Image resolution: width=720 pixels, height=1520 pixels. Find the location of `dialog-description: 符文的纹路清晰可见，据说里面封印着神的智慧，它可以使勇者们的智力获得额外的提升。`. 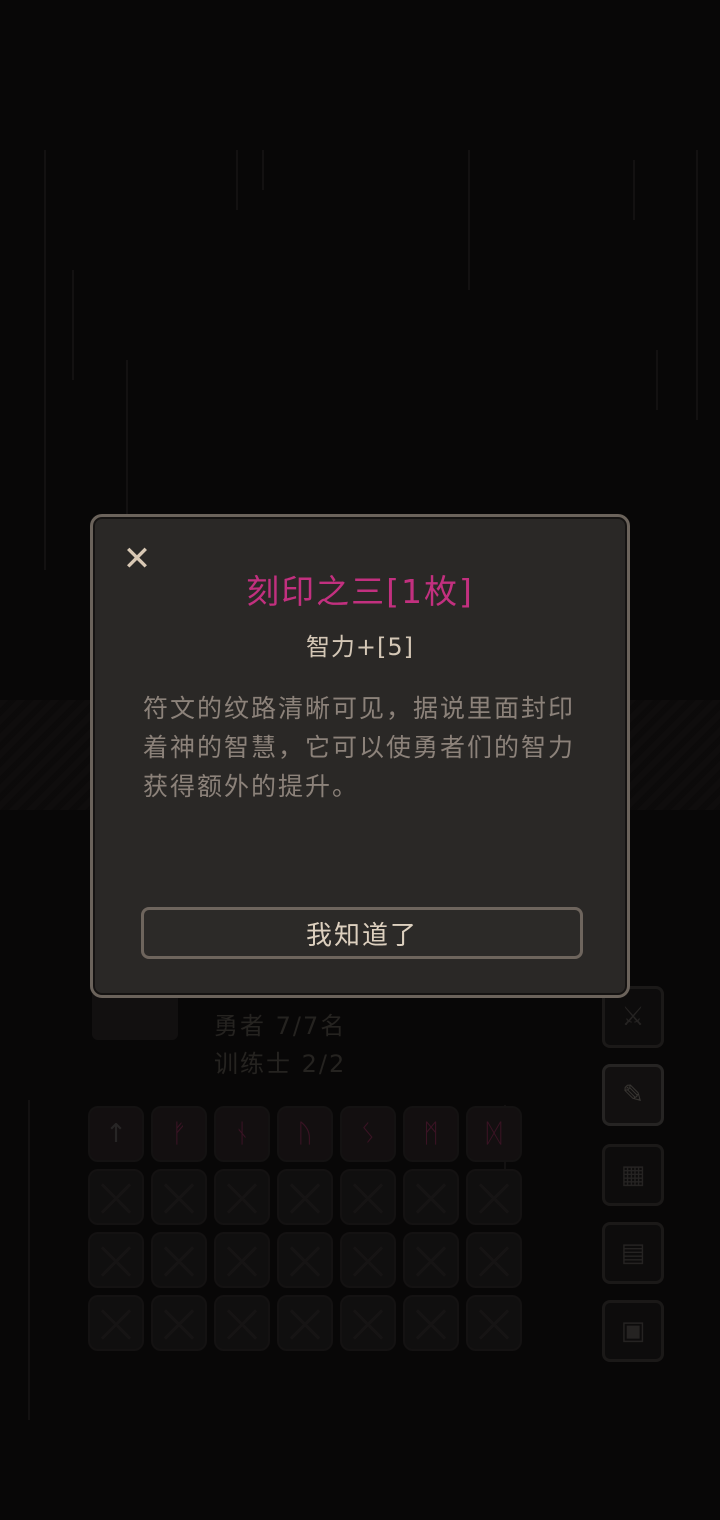

dialog-description: 符文的纹路清晰可见，据说里面封印着神的智慧，它可以使勇者们的智力获得额外的提升。 is located at coordinates (359, 747).